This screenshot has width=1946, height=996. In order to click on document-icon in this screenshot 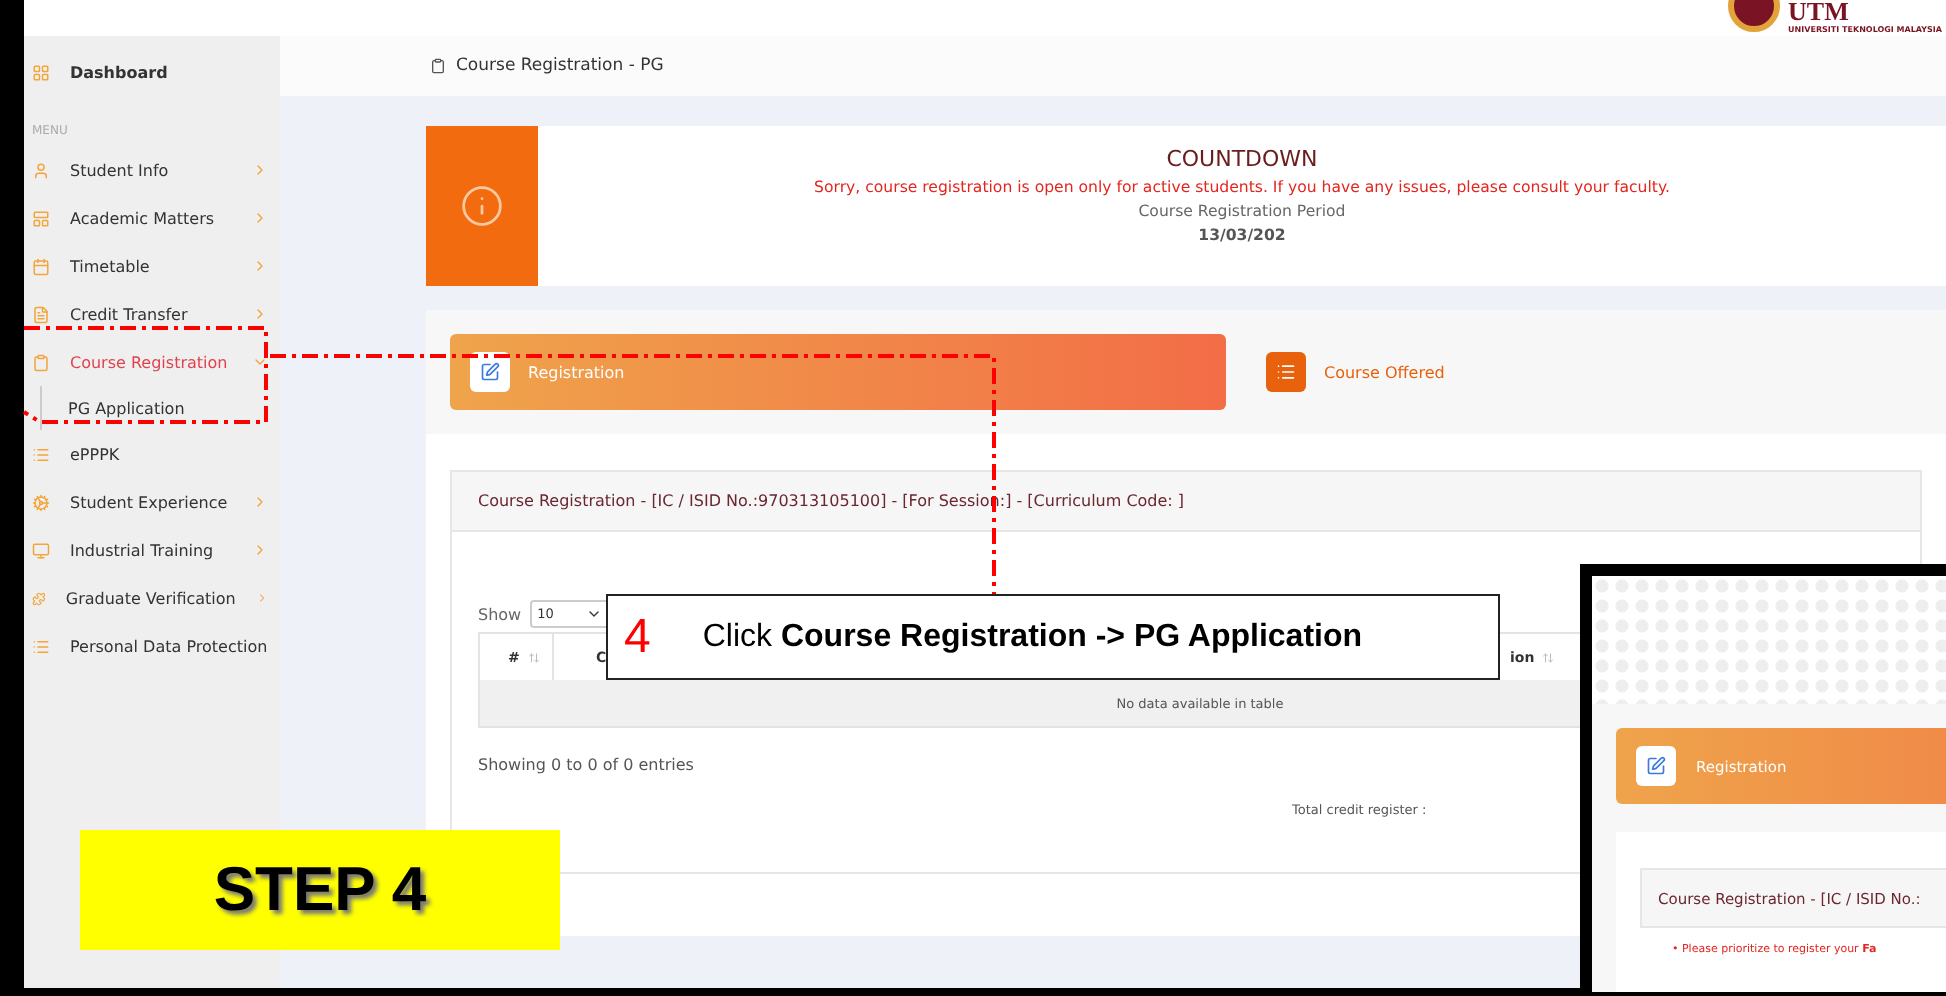, I will do `click(41, 314)`.